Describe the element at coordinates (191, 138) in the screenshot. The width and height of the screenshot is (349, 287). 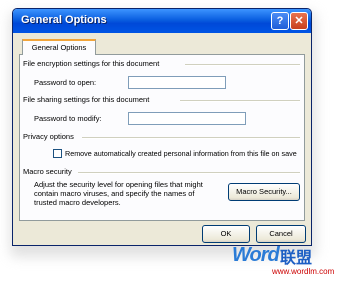
I see `privacy-divider` at that location.